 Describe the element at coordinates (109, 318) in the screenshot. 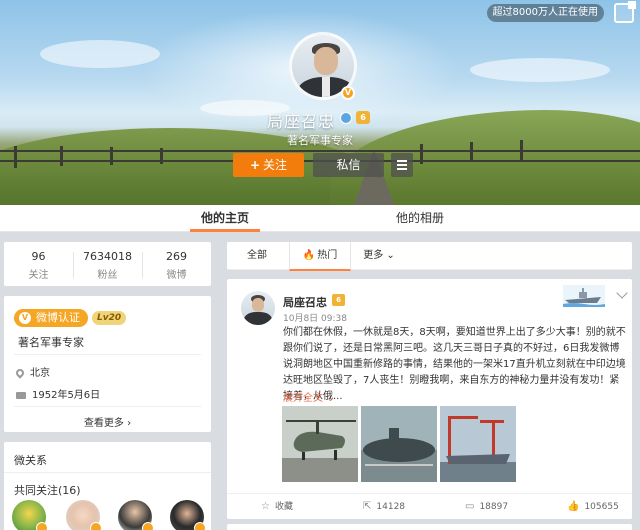

I see `level-badge: Lv20` at that location.